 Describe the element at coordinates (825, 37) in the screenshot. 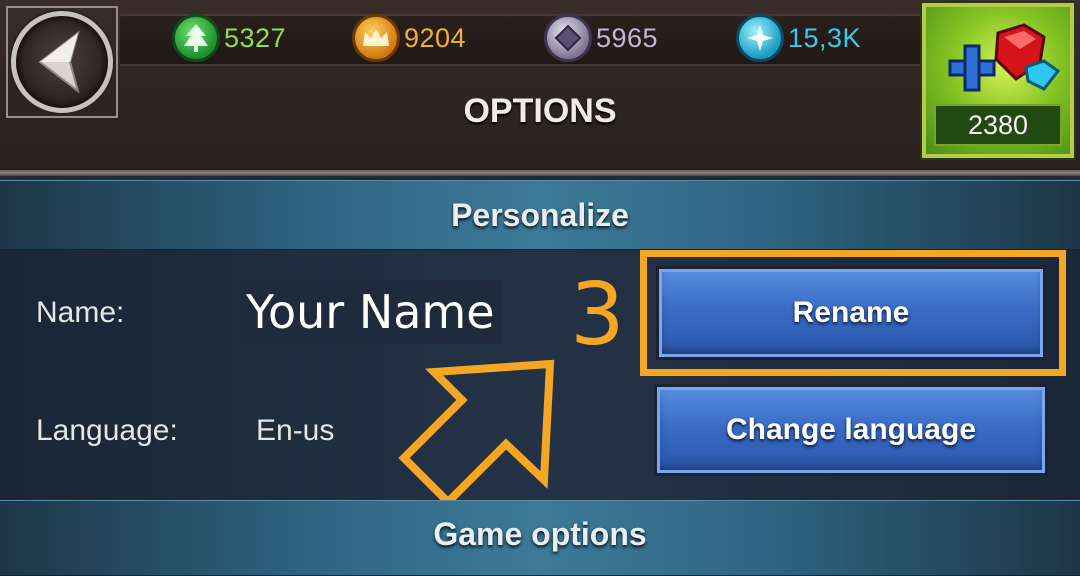

I see `stars-count: 15,3K` at that location.